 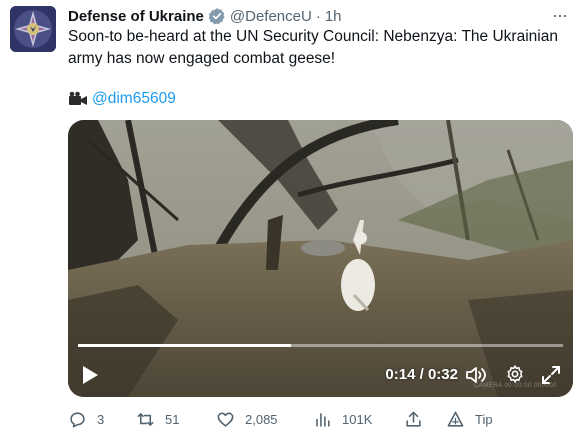 What do you see at coordinates (77, 420) in the screenshot?
I see `reply-icon` at bounding box center [77, 420].